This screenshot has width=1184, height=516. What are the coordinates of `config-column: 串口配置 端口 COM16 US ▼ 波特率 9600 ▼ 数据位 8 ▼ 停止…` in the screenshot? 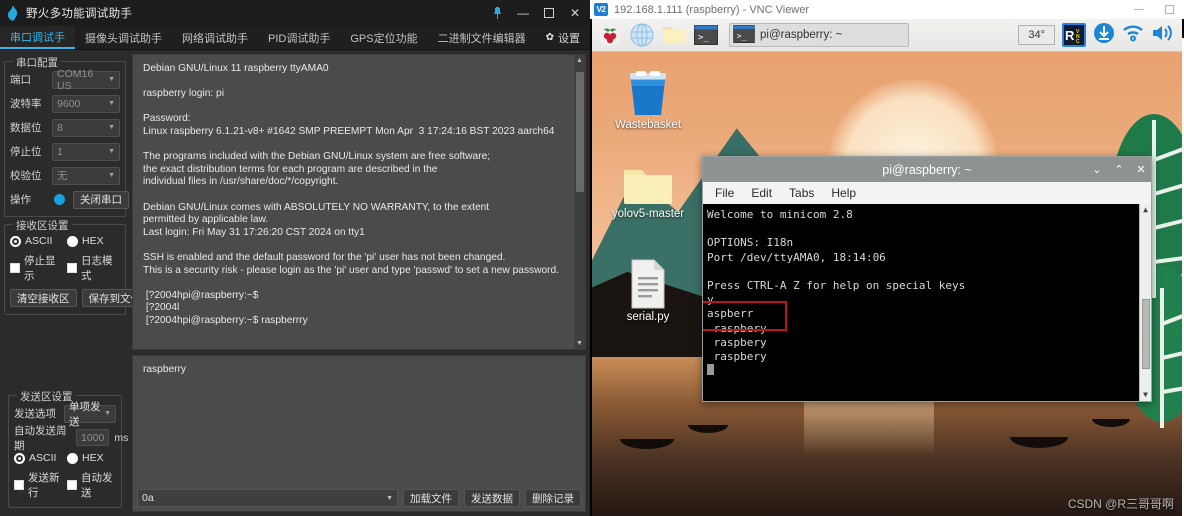 It's located at (74, 283).